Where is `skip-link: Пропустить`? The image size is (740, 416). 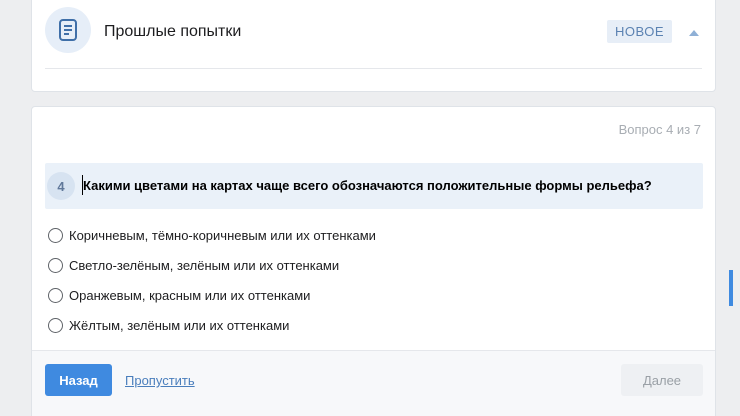
skip-link: Пропустить is located at coordinates (160, 380).